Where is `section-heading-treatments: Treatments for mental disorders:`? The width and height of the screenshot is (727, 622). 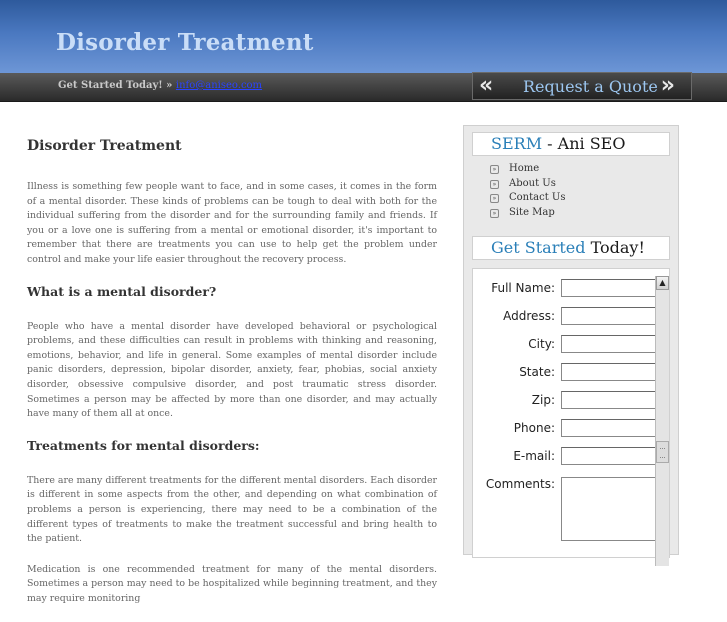 section-heading-treatments: Treatments for mental disorders: is located at coordinates (143, 445).